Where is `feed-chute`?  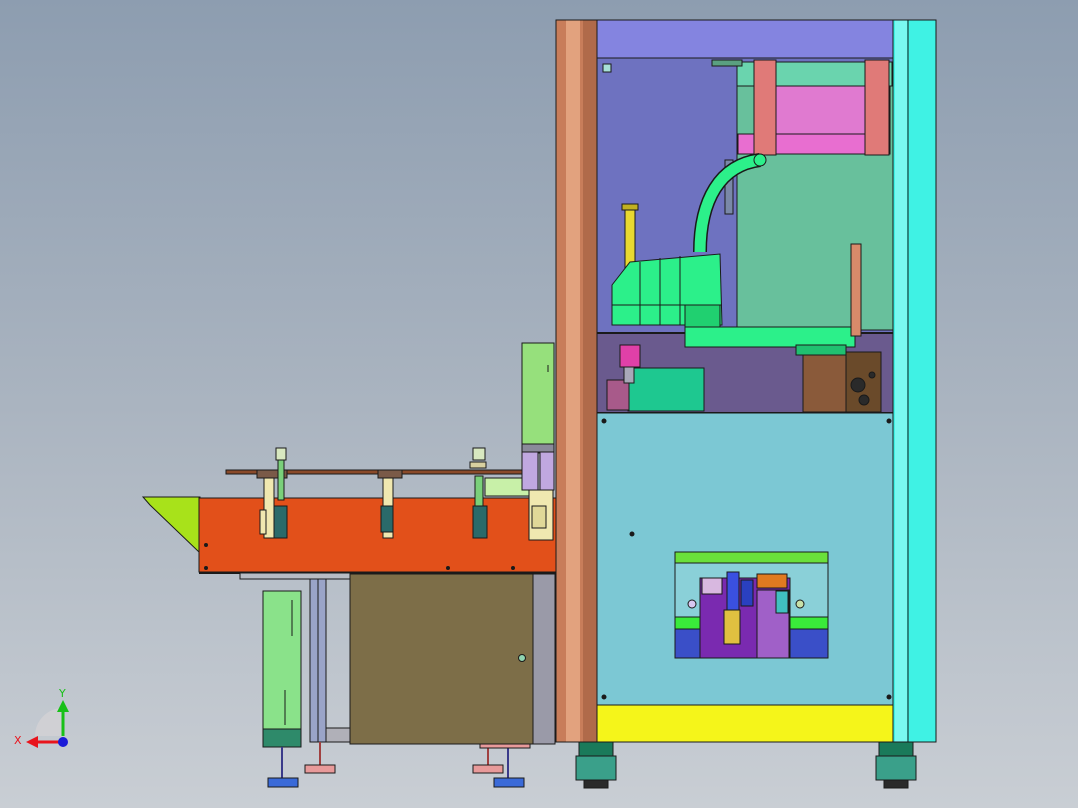
feed-chute is located at coordinates (171, 525).